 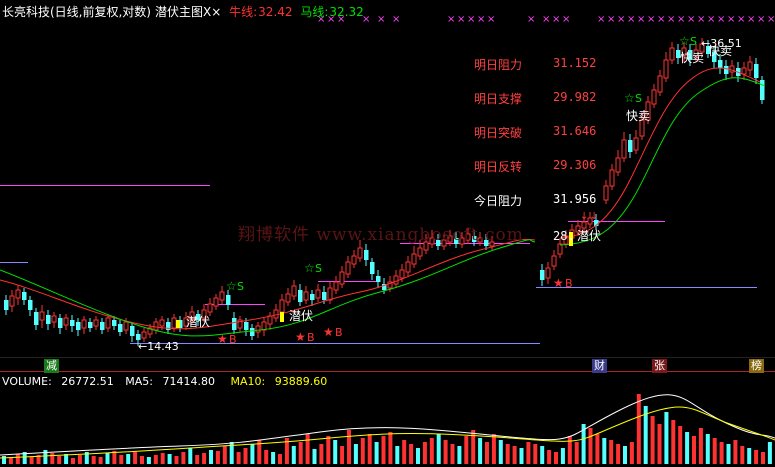 What do you see at coordinates (51, 366) in the screenshot?
I see `badge-jian: 减` at bounding box center [51, 366].